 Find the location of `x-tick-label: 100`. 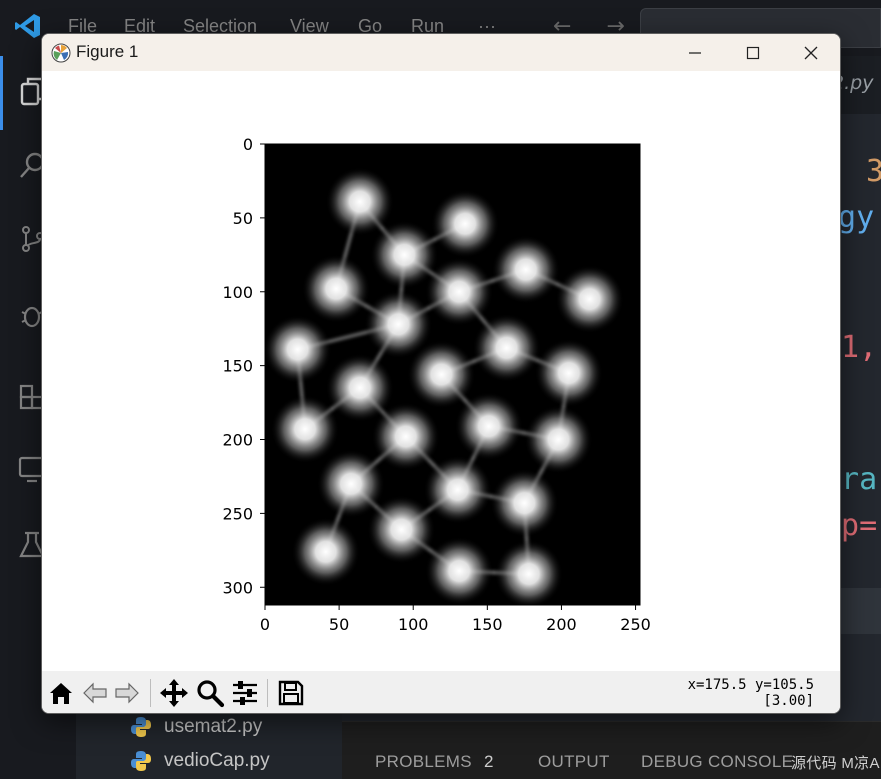

x-tick-label: 100 is located at coordinates (413, 624).